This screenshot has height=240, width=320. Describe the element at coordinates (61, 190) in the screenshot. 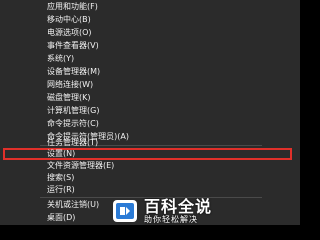

I see `menu-item-run: 运行(R)` at that location.